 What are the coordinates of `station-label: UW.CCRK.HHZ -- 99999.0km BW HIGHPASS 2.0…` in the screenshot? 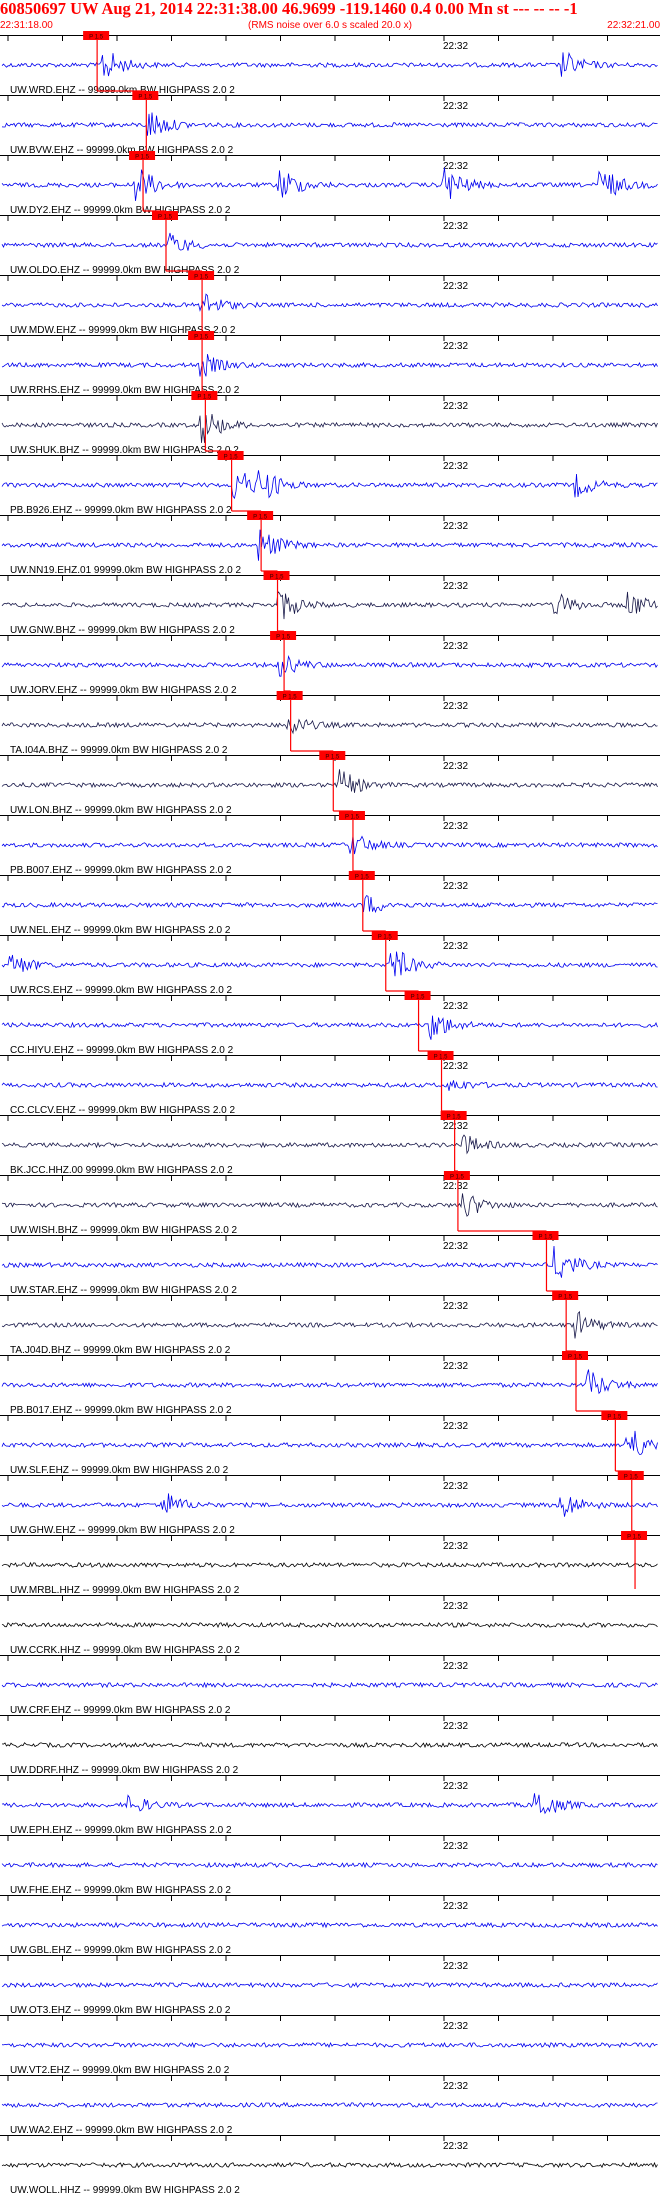 It's located at (125, 1650).